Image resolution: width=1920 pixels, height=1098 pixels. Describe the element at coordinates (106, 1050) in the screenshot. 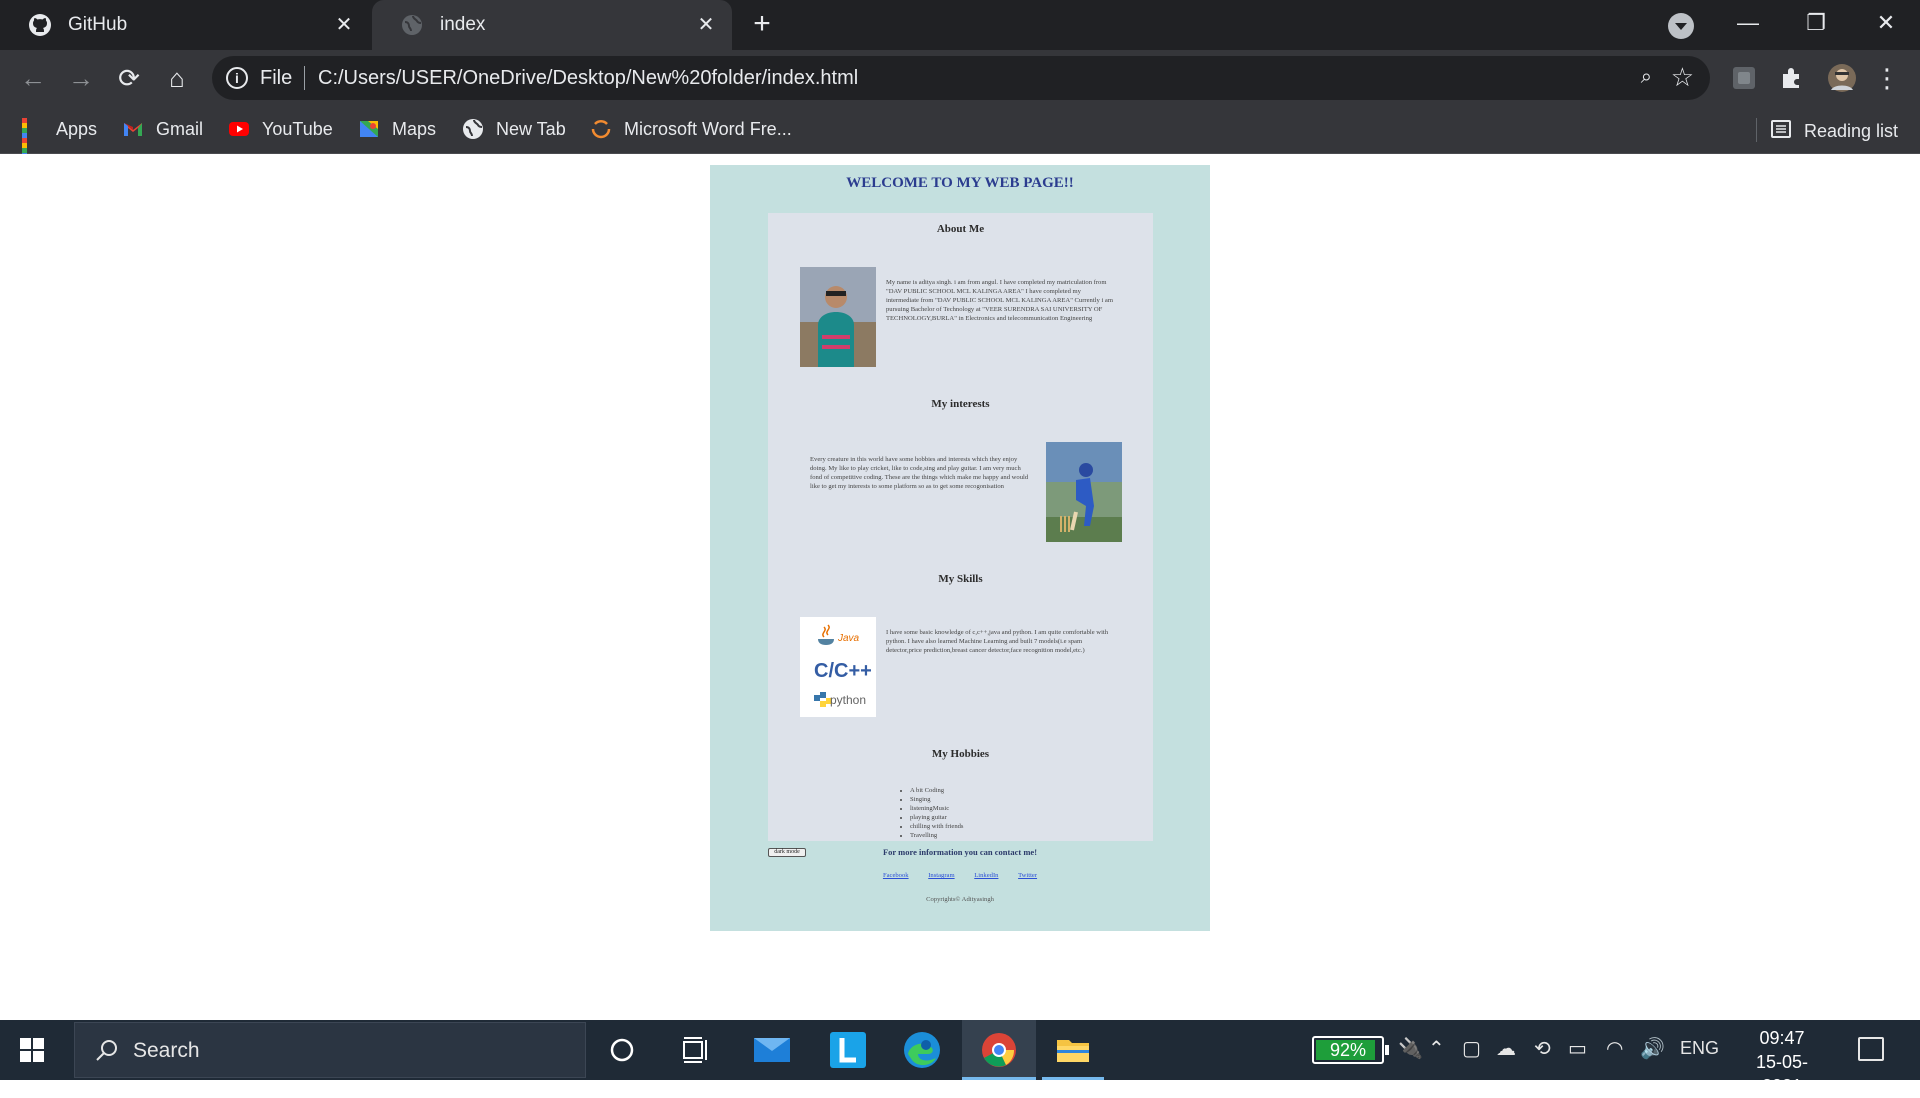

I see `search-icon` at that location.